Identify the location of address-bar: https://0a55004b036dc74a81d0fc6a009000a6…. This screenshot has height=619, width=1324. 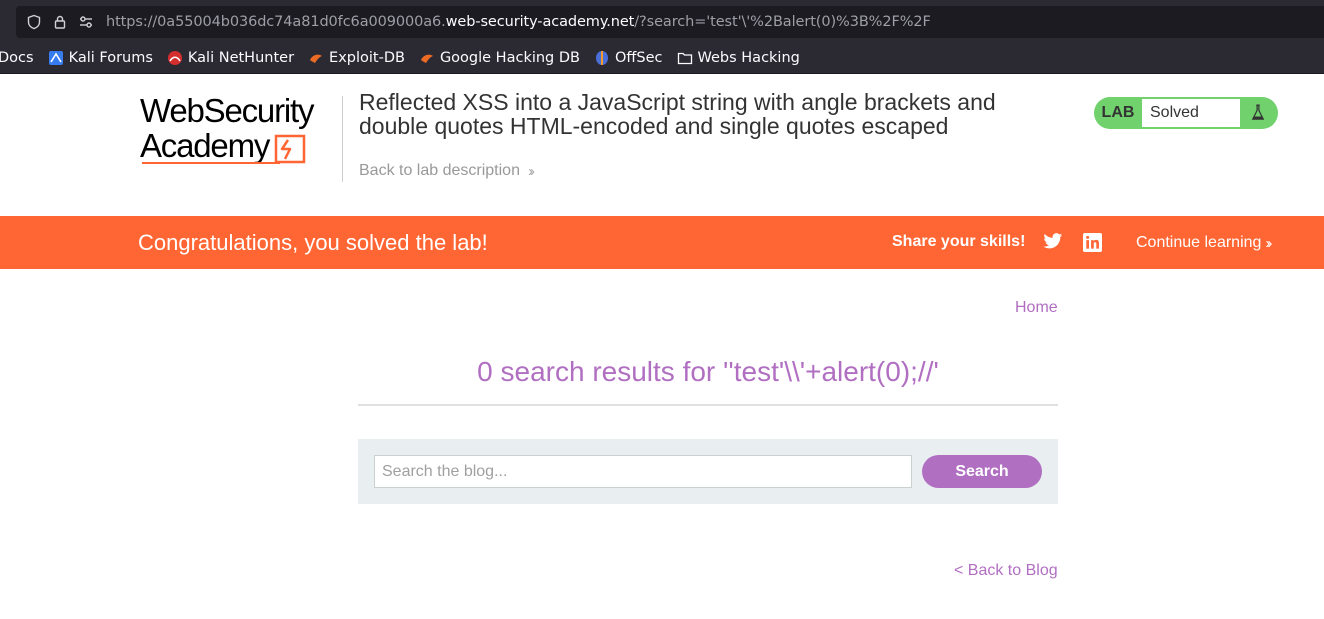
(670, 22).